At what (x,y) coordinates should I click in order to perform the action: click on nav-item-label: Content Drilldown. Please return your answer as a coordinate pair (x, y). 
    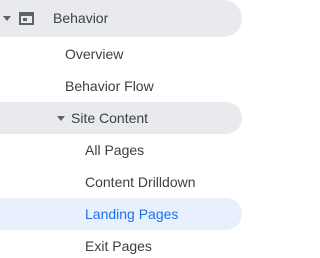
    Looking at the image, I should click on (140, 182).